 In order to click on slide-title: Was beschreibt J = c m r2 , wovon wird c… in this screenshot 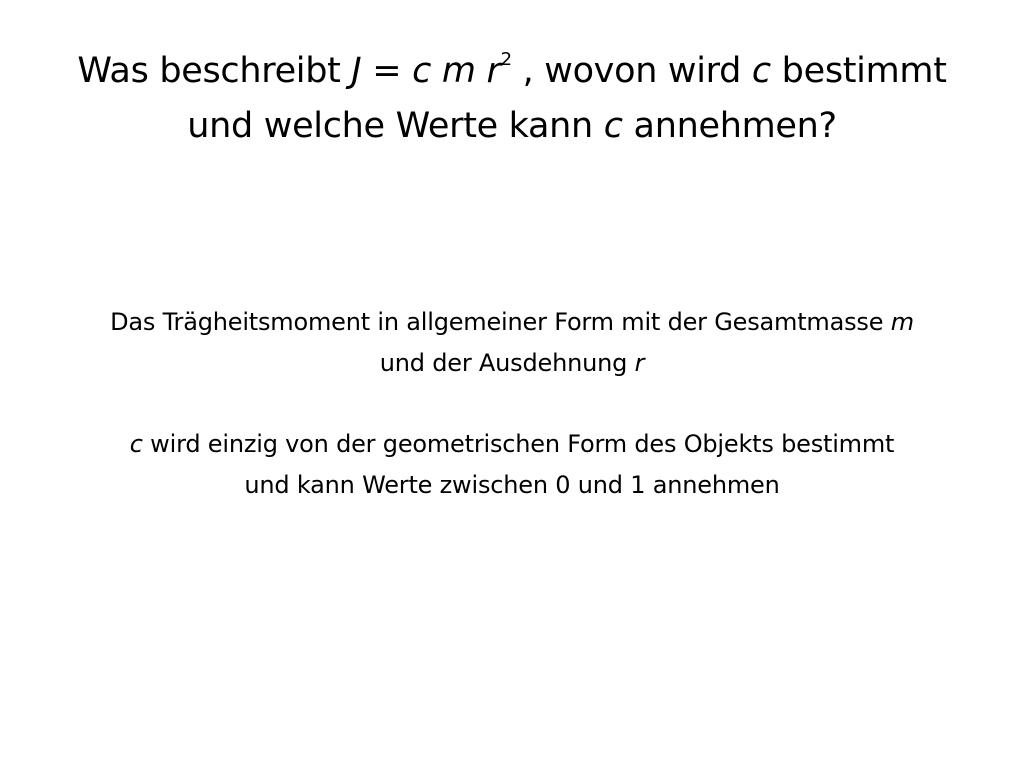, I will do `click(512, 99)`.